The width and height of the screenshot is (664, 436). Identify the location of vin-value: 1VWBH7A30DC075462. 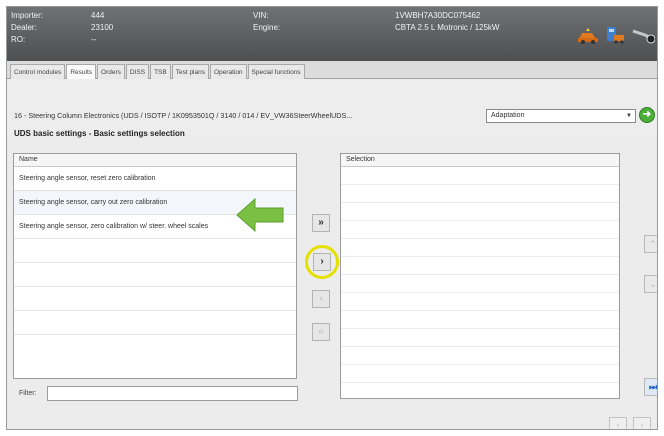
(438, 15).